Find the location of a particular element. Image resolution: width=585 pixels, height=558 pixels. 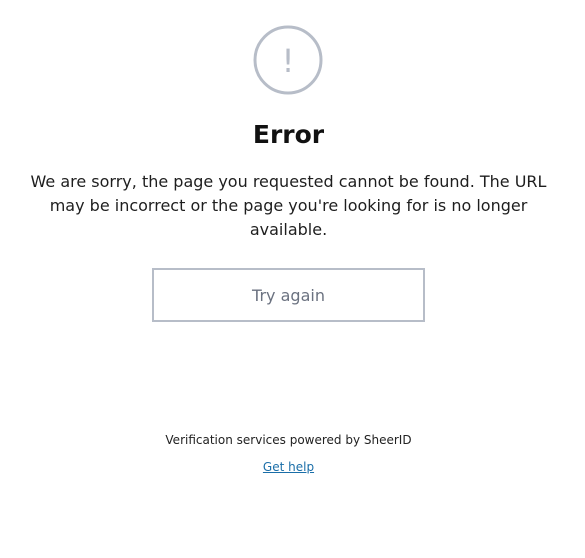

exclamation-circle-icon: ! is located at coordinates (288, 60).